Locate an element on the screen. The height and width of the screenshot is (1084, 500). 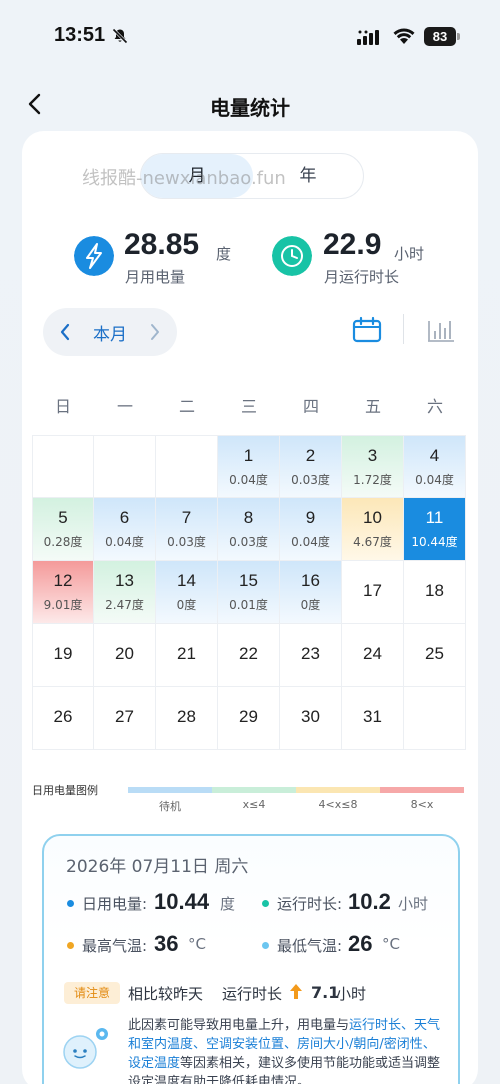
weekday-fri: 五 is located at coordinates (372, 406).